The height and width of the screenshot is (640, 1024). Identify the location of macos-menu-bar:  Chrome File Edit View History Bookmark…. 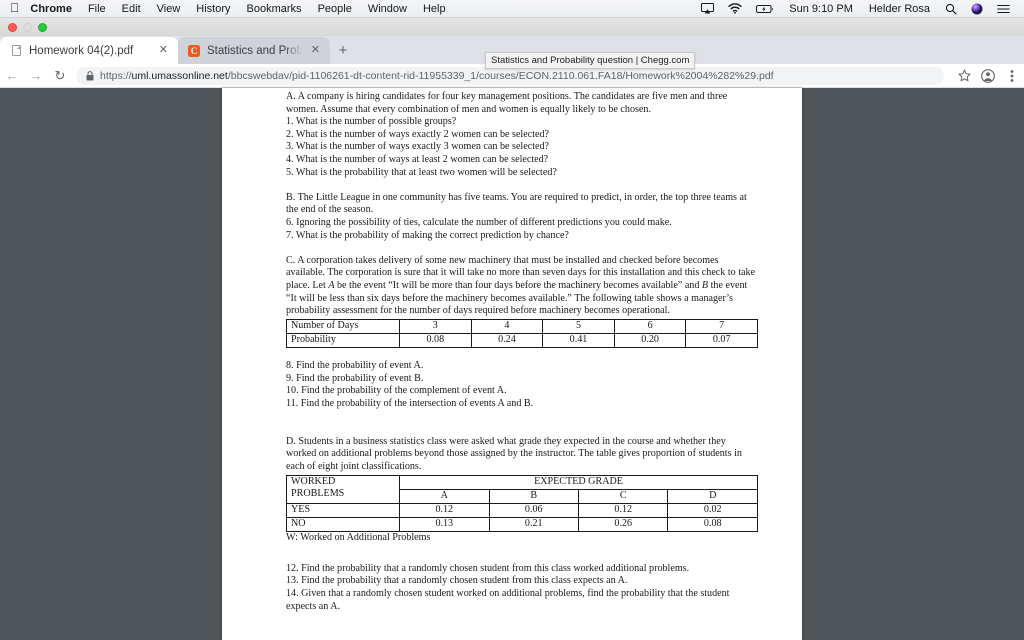
(512, 9).